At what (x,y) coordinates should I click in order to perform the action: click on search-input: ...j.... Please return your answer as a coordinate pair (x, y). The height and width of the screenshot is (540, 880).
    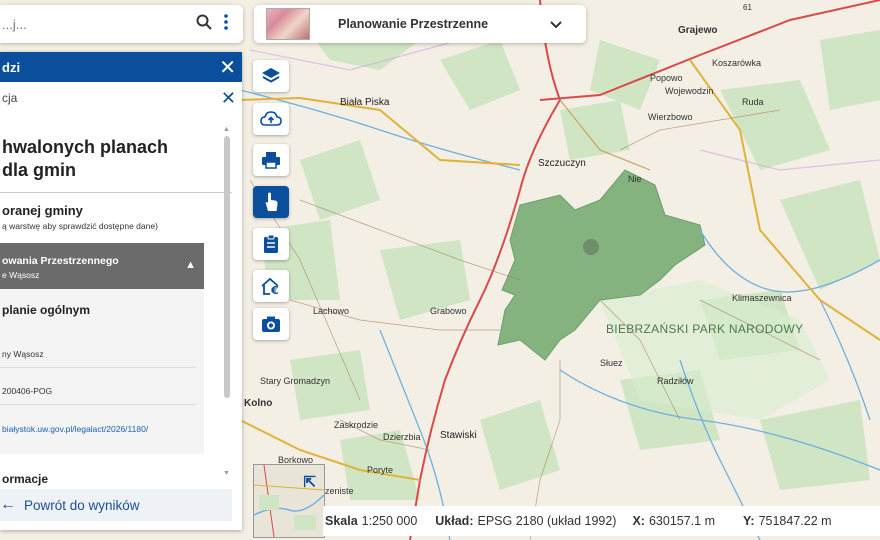
    Looking at the image, I should click on (96, 24).